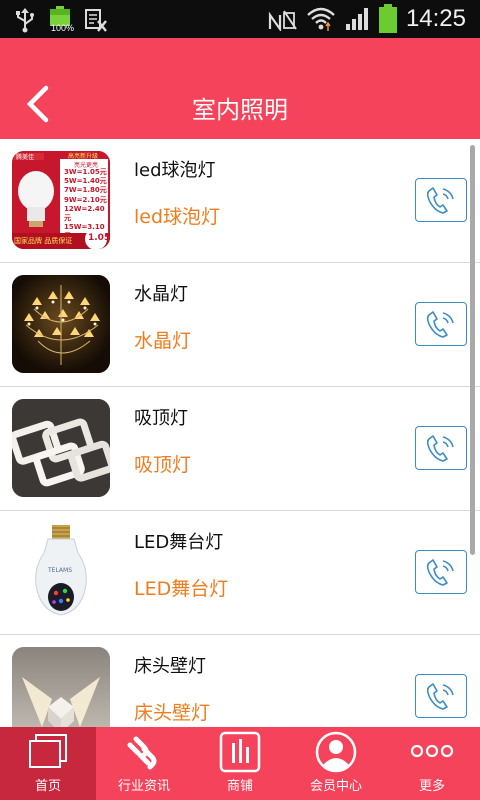 The image size is (480, 800). What do you see at coordinates (432, 751) in the screenshot?
I see `more-dots-icon` at bounding box center [432, 751].